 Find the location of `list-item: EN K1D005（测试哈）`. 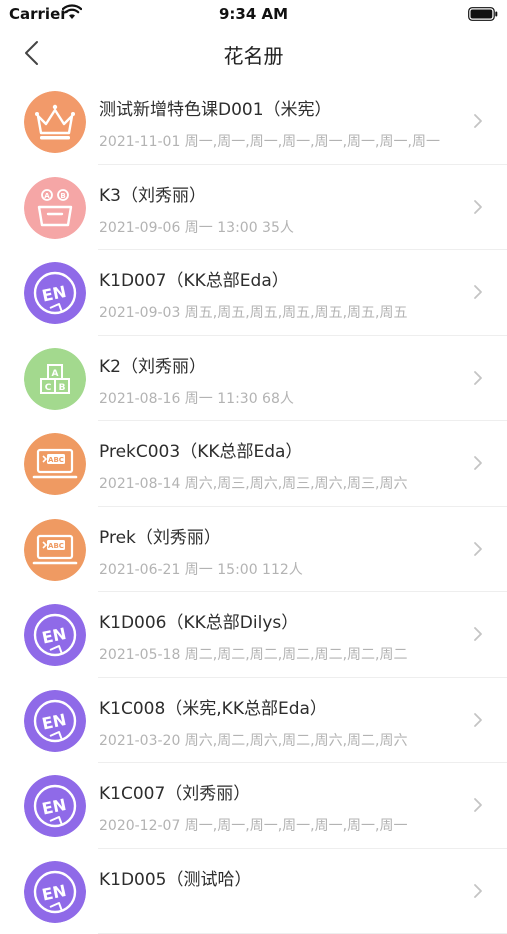

list-item: EN K1D005（测试哈） is located at coordinates (253, 891).